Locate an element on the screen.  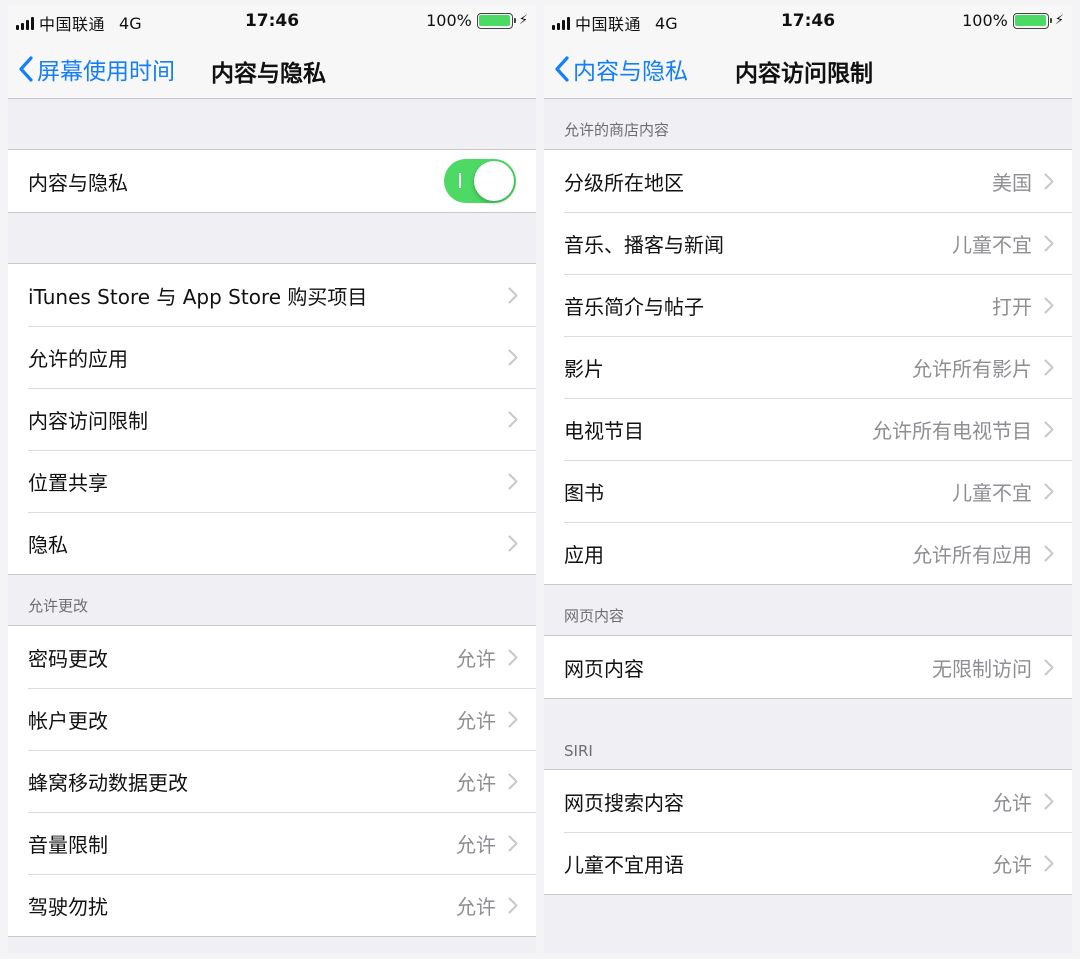
back-label: 屏幕使用时间 is located at coordinates (106, 72).